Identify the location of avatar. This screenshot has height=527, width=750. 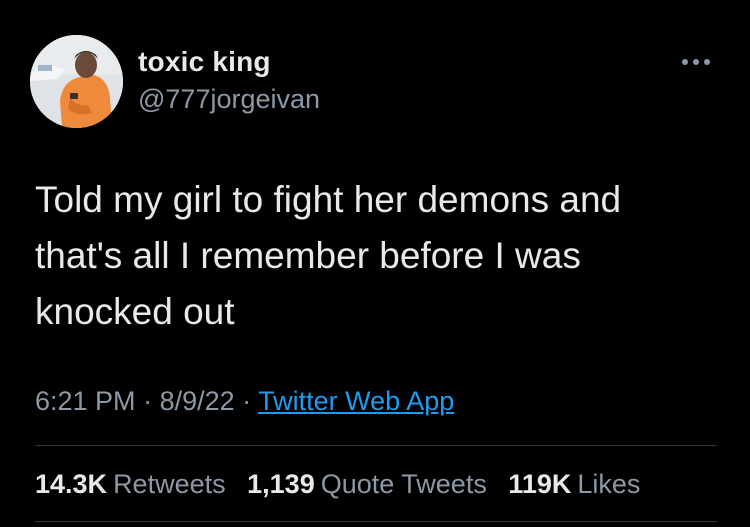
(76, 81).